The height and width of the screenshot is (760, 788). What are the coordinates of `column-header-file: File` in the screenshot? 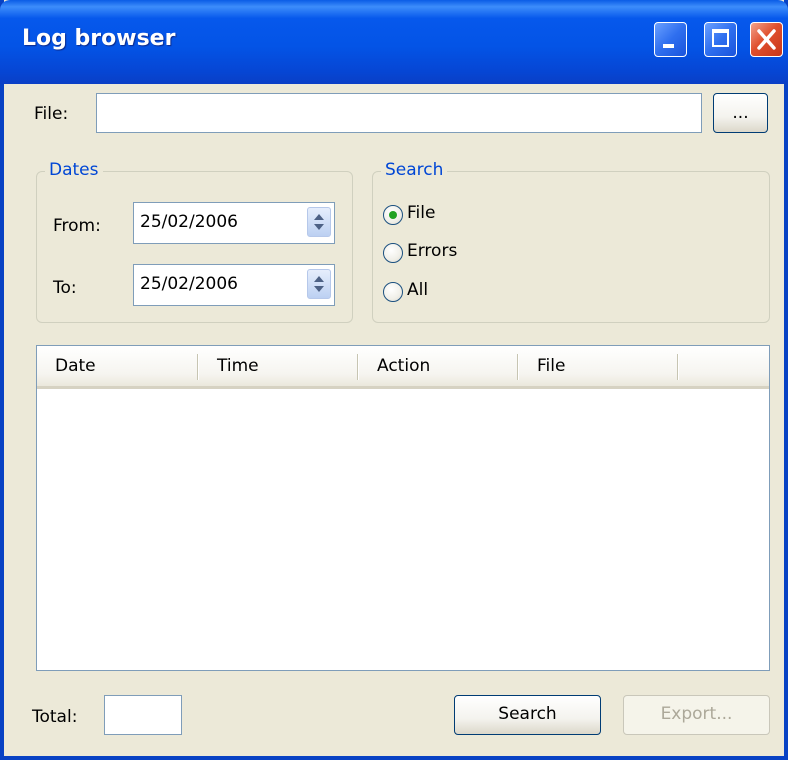 It's located at (598, 366).